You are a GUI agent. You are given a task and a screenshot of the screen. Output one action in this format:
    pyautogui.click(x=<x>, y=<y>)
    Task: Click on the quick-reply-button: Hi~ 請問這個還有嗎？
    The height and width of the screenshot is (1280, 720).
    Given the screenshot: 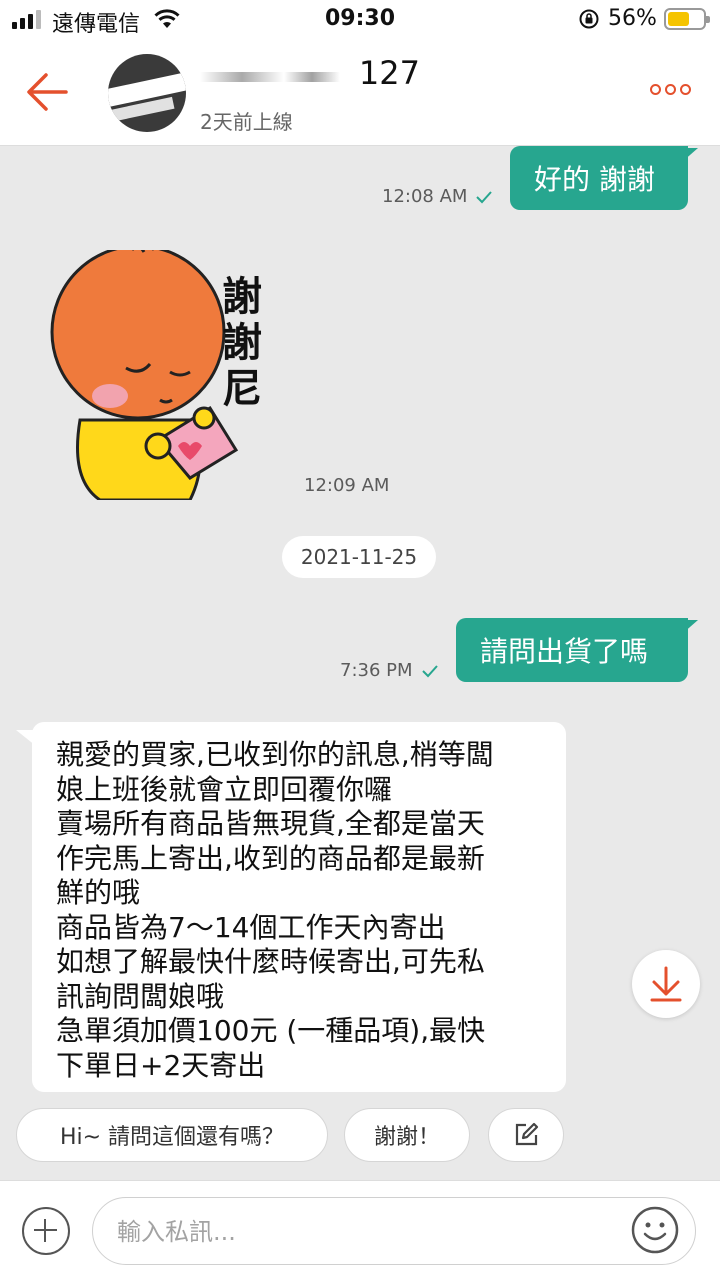 What is the action you would take?
    pyautogui.click(x=172, y=1135)
    